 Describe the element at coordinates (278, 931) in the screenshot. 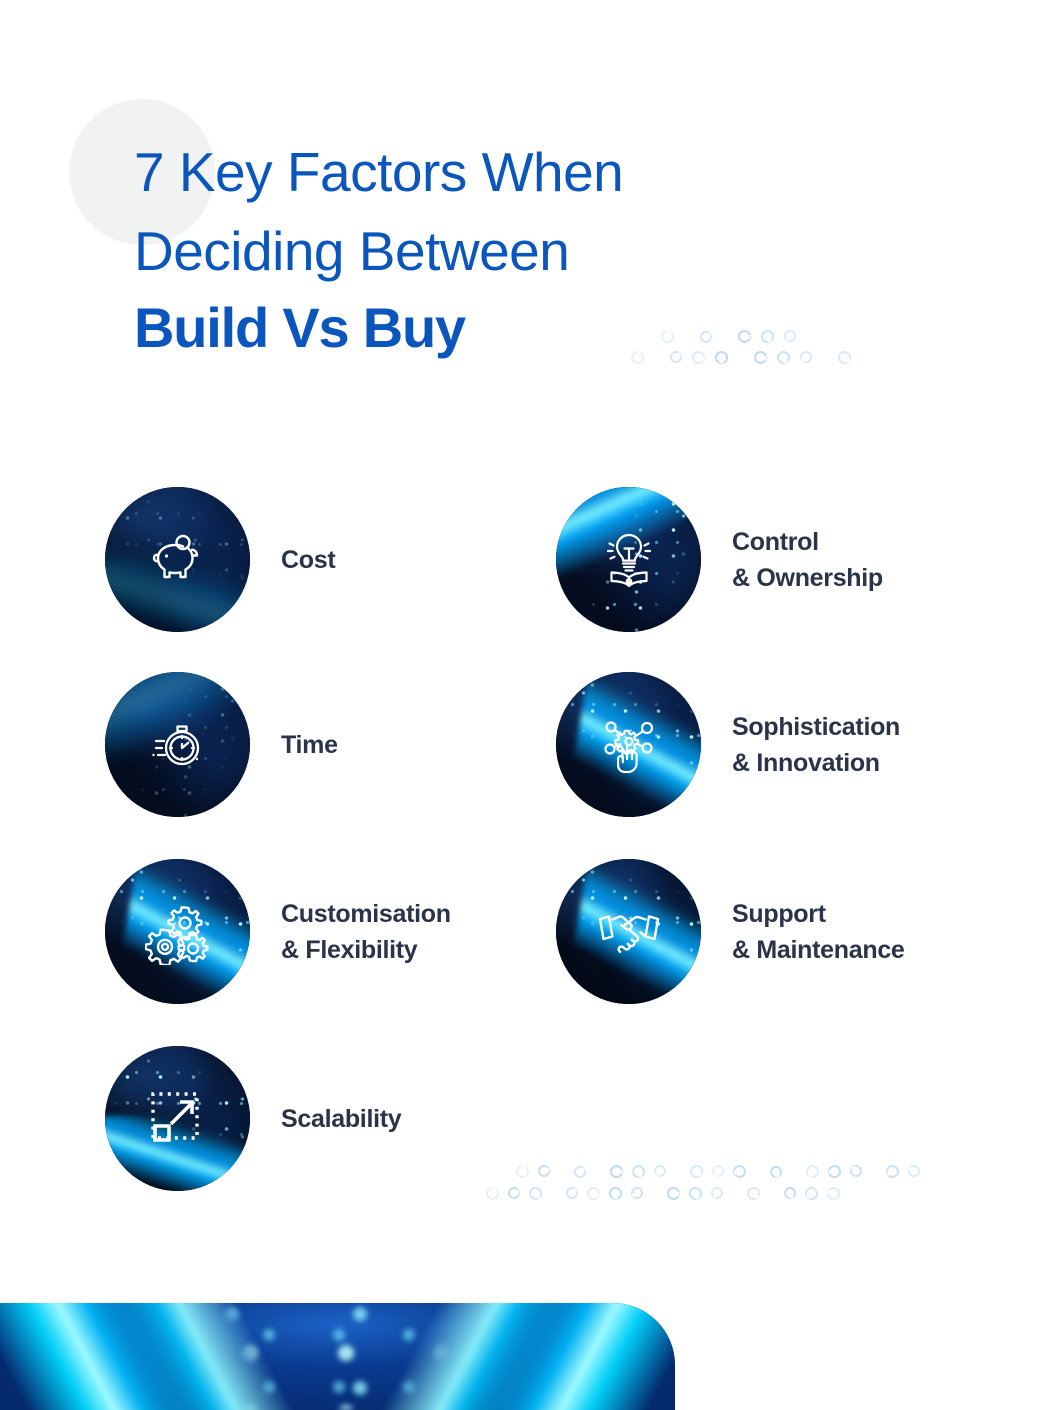

I see `factor-item-customisation: Customisation & Flexibility` at that location.